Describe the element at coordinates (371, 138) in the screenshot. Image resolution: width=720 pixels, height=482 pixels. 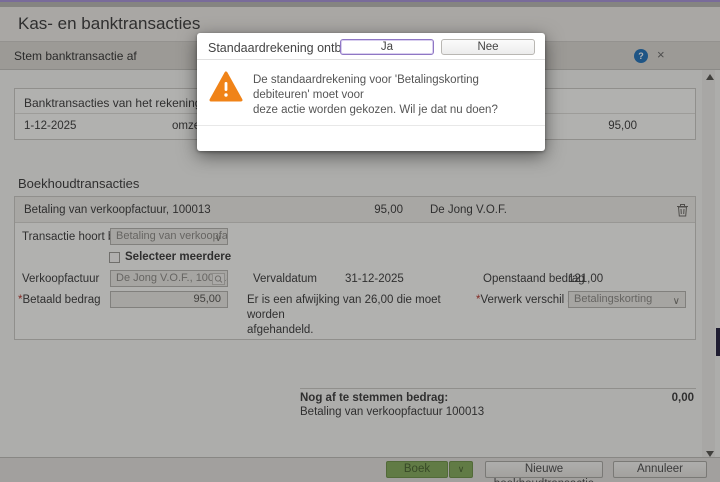
I see `dialog-footer` at that location.